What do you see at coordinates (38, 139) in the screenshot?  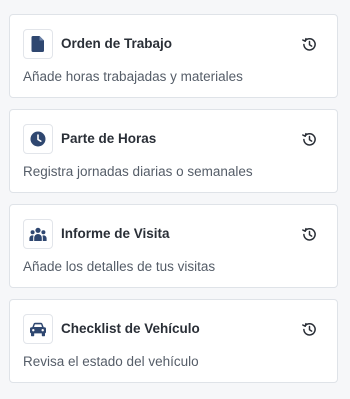 I see `clock-icon` at bounding box center [38, 139].